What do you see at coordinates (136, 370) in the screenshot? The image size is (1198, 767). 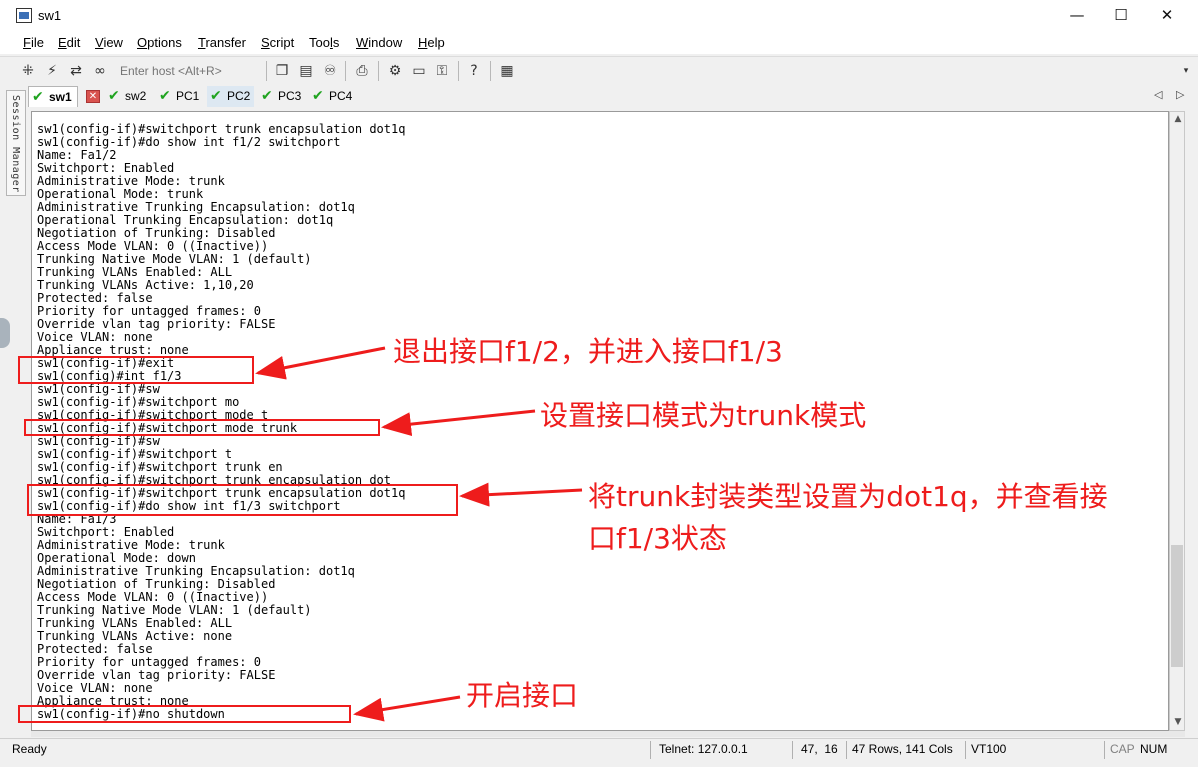 I see `callout-box-exit` at bounding box center [136, 370].